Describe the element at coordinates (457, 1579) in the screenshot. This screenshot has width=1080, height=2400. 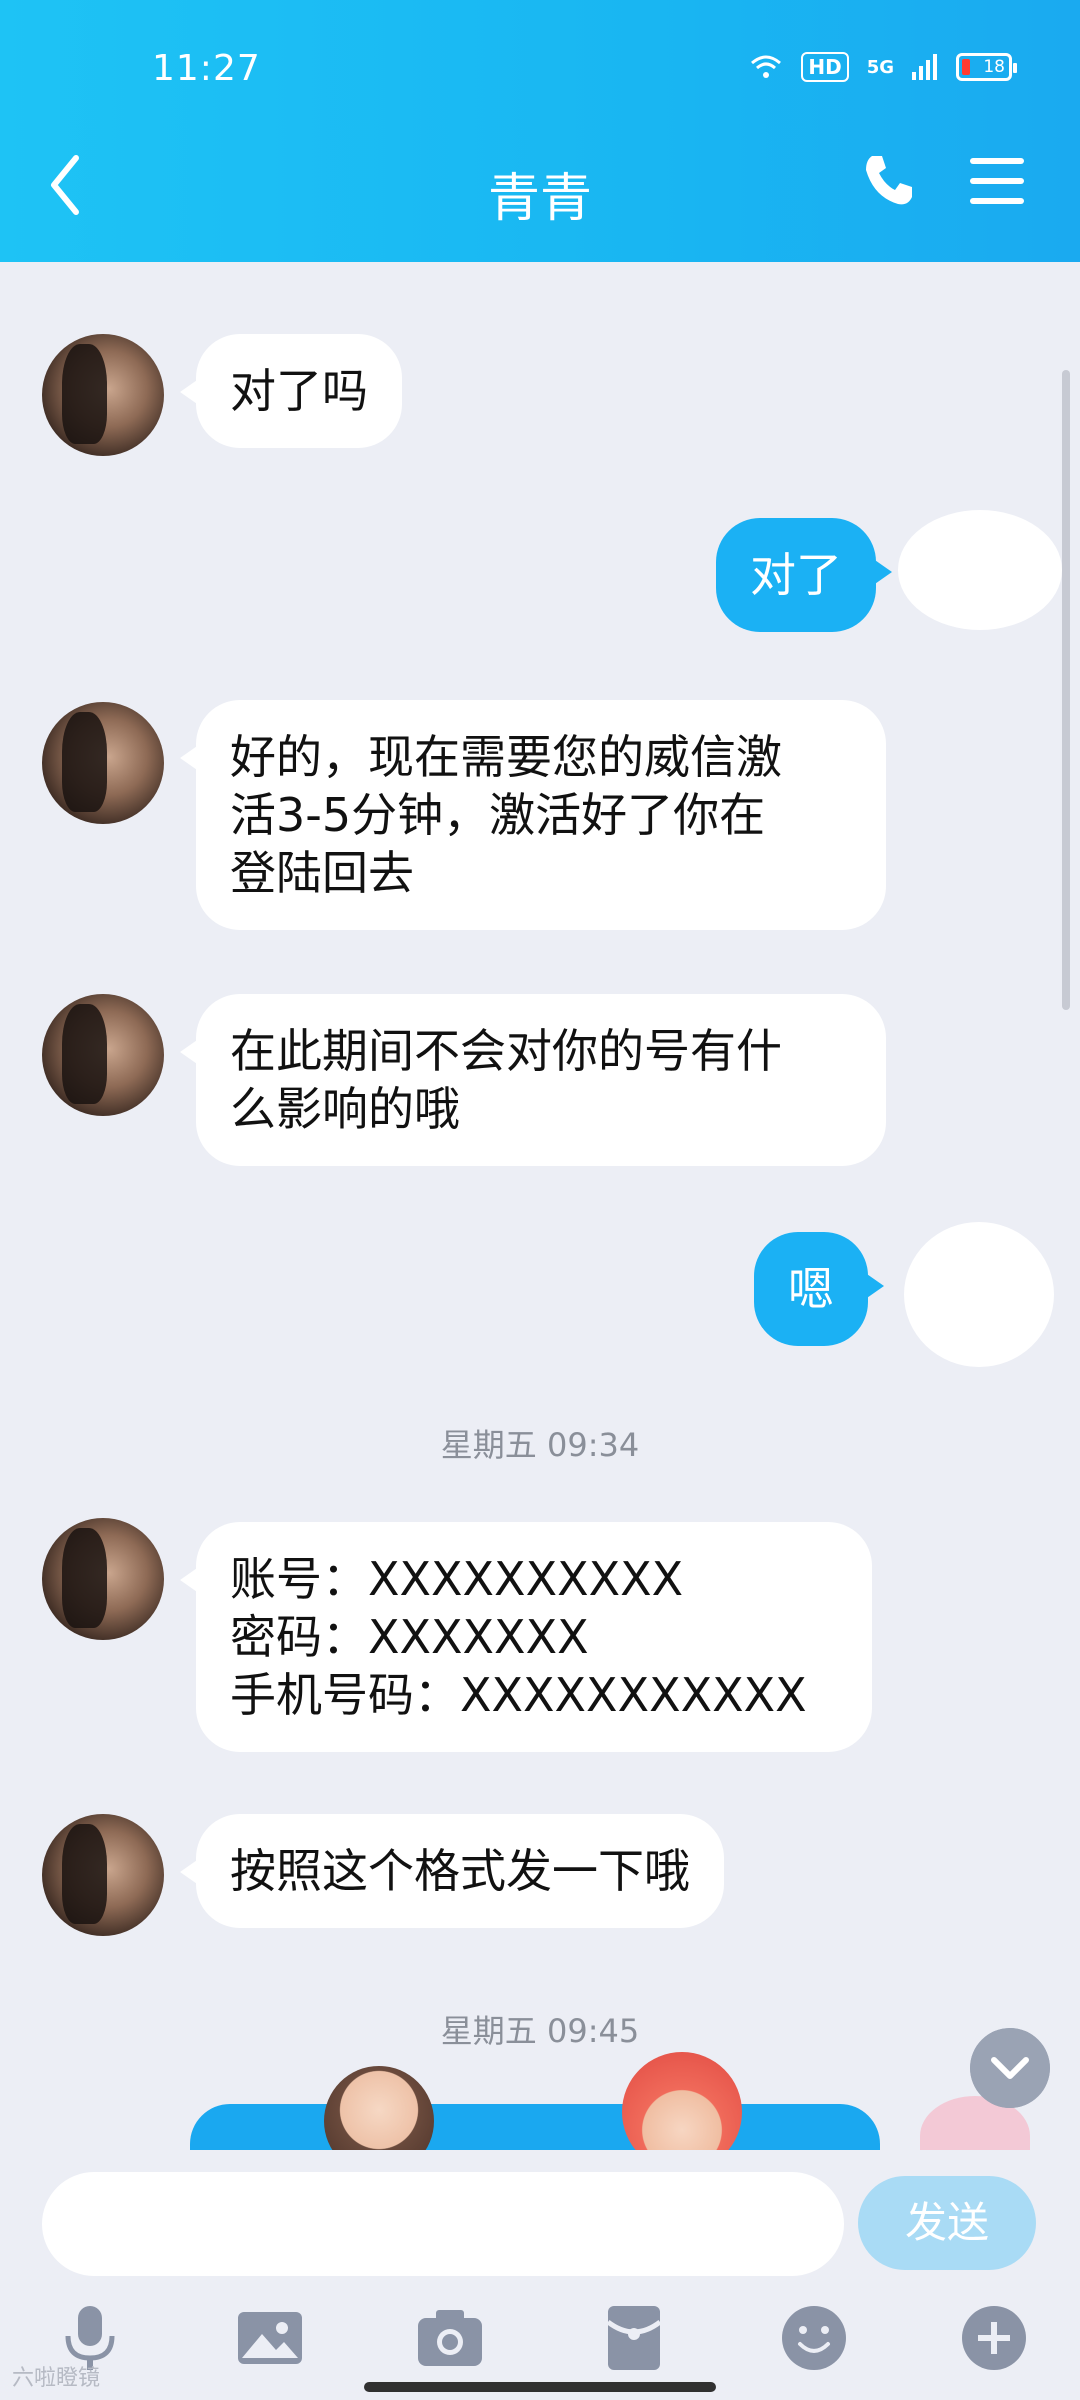
I see `message-line: 账号：XXXXXXXXXX` at that location.